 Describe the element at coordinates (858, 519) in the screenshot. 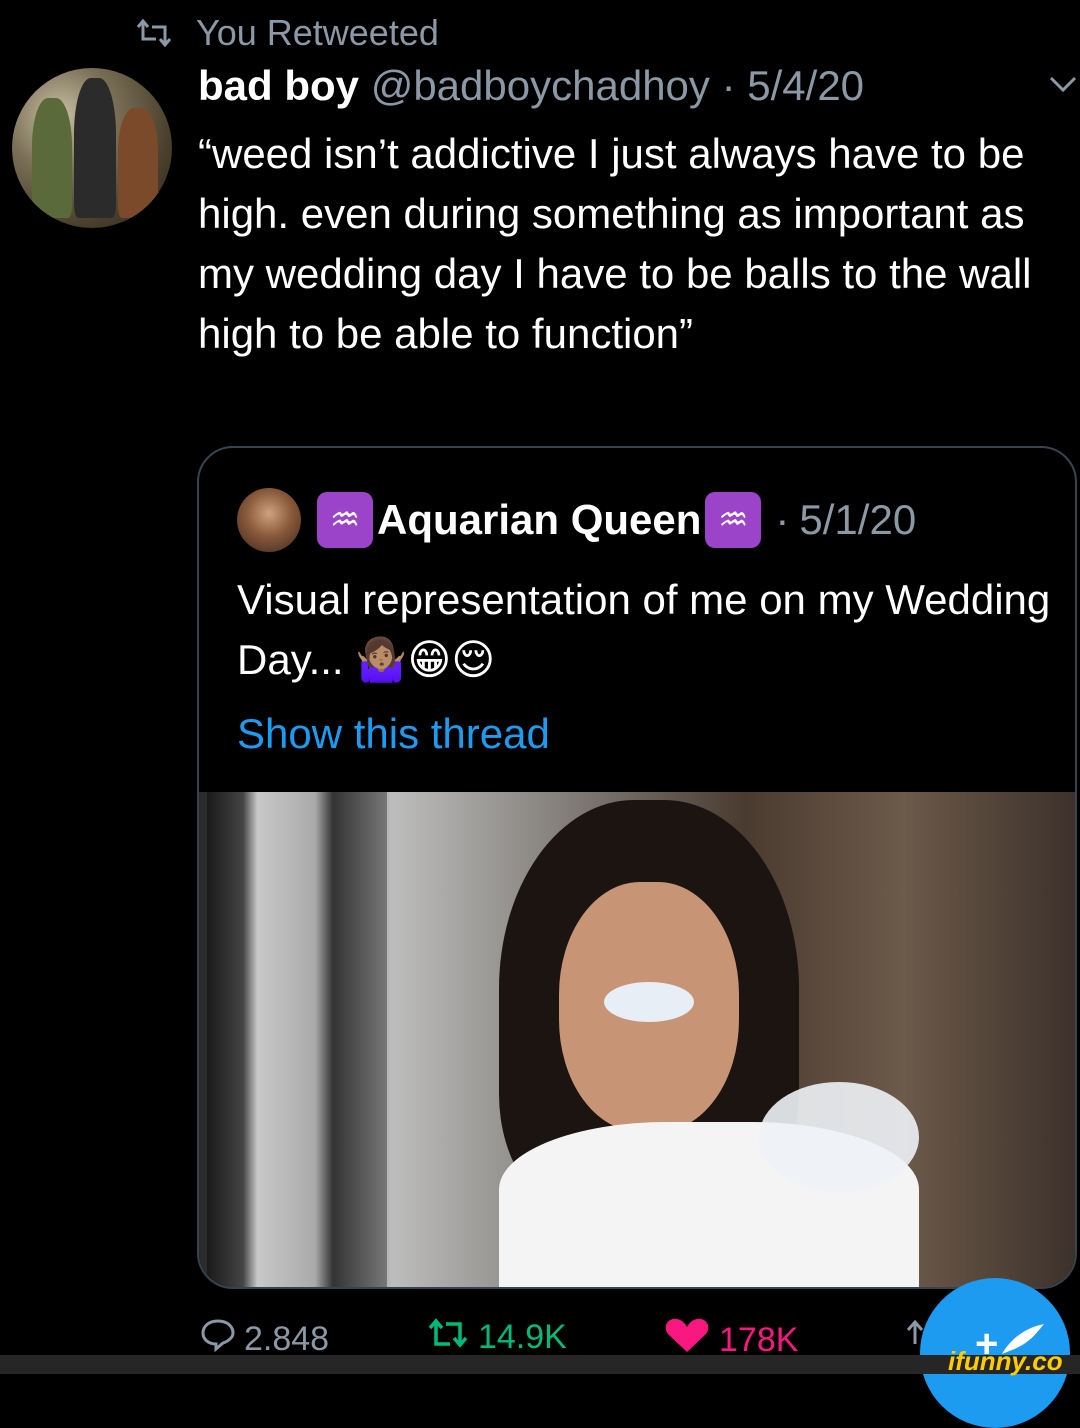

I see `quoted-tweet-date: 5/1/20` at that location.